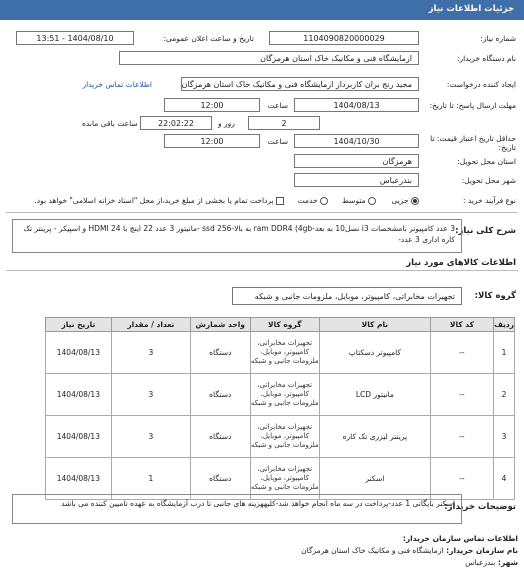 Image resolution: width=524 pixels, height=576 pixels. I want to click on buyer-contact-link: اطلاعات تماس خریدار, so click(118, 84).